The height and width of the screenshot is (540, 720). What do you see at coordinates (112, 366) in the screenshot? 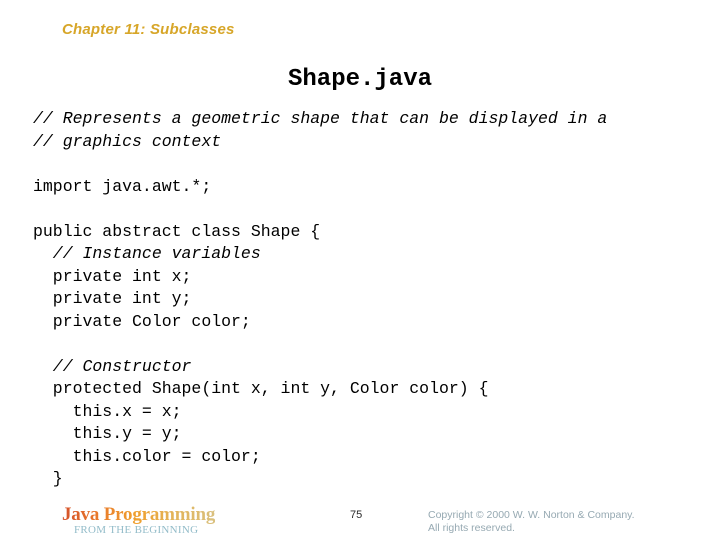
I see `code-line: // Constructor` at bounding box center [112, 366].